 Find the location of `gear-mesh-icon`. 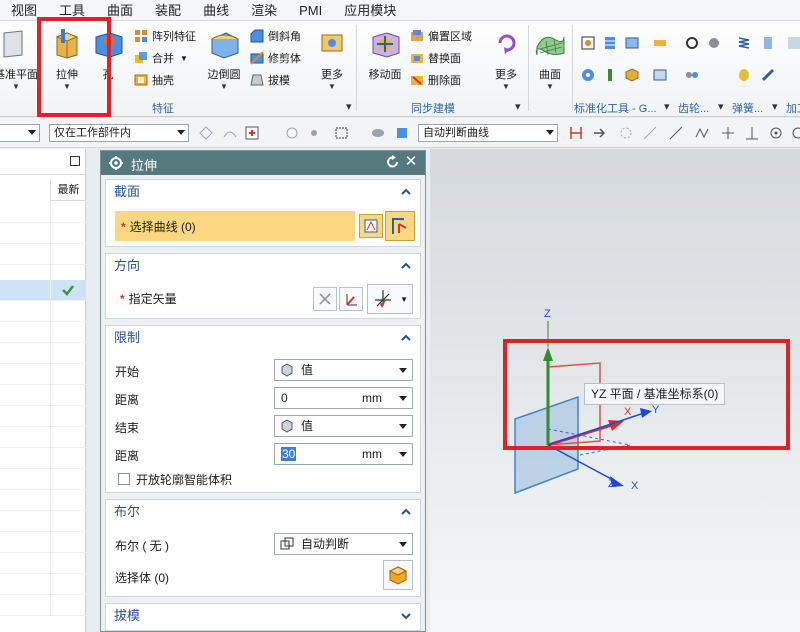

gear-mesh-icon is located at coordinates (692, 75).